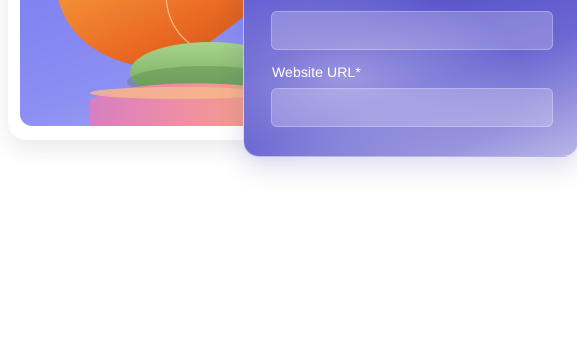  Describe the element at coordinates (412, 107) in the screenshot. I see `website-url-input` at that location.